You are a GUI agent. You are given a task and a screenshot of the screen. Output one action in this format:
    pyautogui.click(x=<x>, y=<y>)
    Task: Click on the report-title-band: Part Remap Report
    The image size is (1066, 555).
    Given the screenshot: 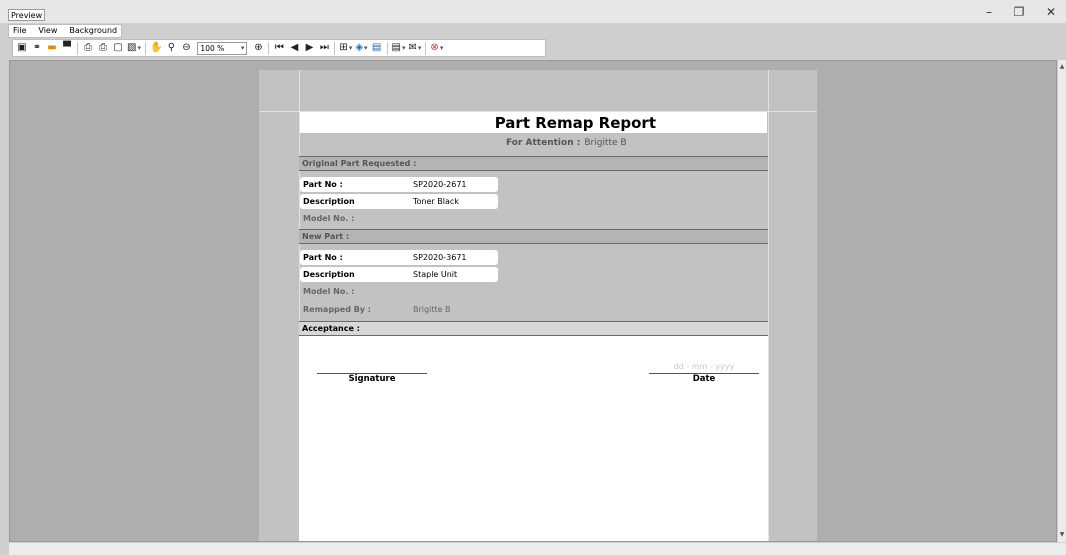 What is the action you would take?
    pyautogui.click(x=533, y=122)
    